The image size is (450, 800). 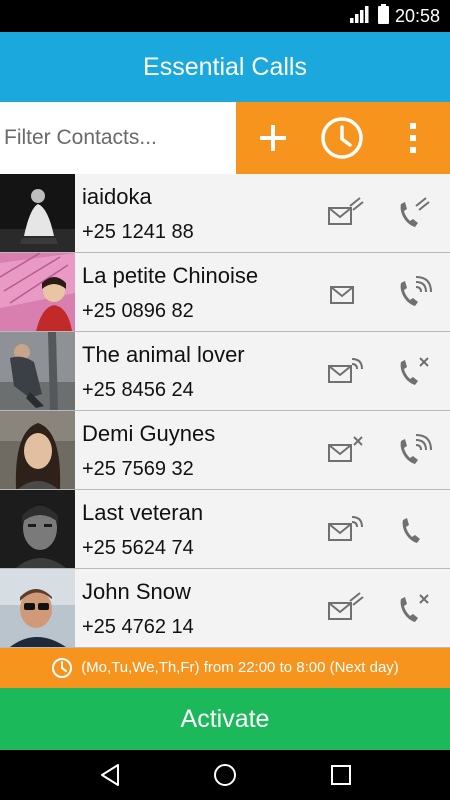 What do you see at coordinates (225, 371) in the screenshot?
I see `contact-row: The animal lover +25 8456 24` at bounding box center [225, 371].